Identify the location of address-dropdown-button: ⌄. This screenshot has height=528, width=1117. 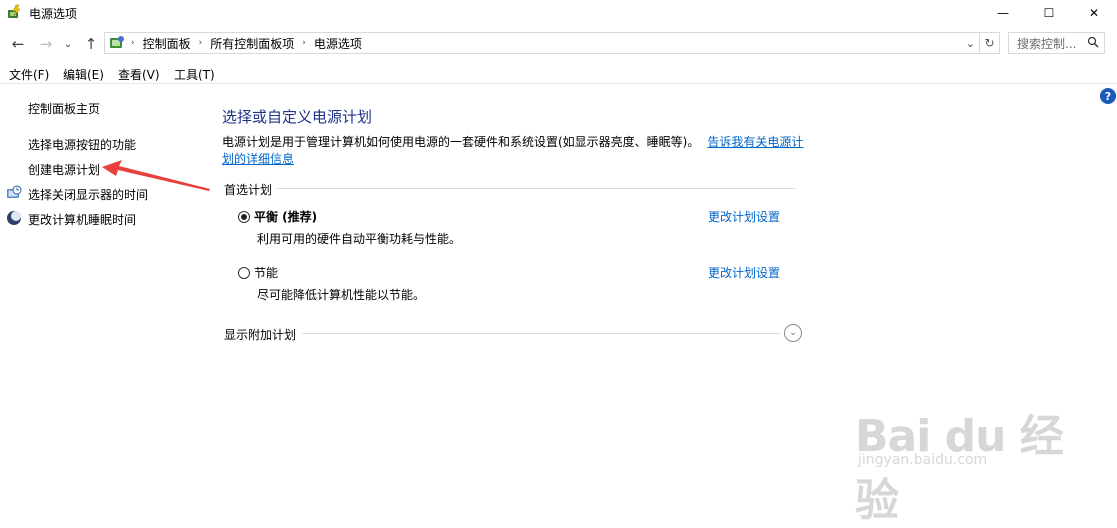
(970, 43).